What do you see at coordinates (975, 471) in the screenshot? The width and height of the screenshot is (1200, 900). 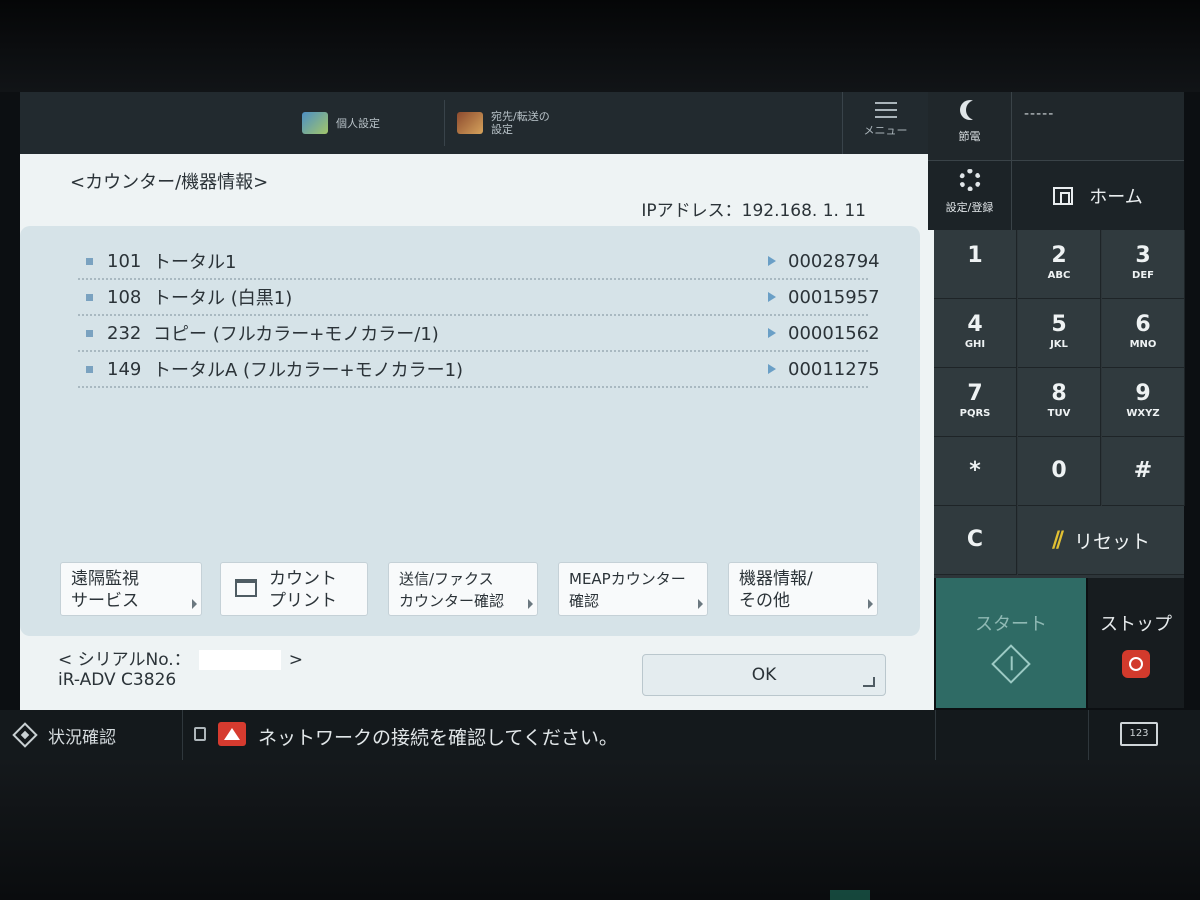 I see `key-asterisk: *` at bounding box center [975, 471].